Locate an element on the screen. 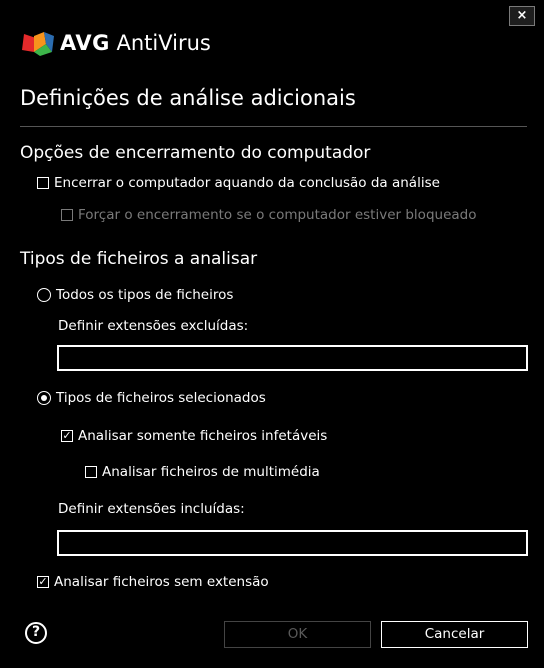 The image size is (544, 668). close-button: × is located at coordinates (522, 16).